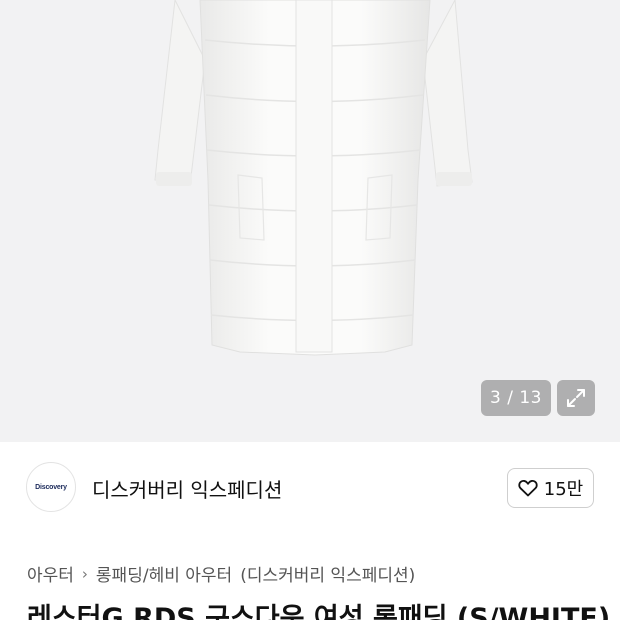 The width and height of the screenshot is (620, 620). I want to click on chevron-right-icon: ›, so click(84, 573).